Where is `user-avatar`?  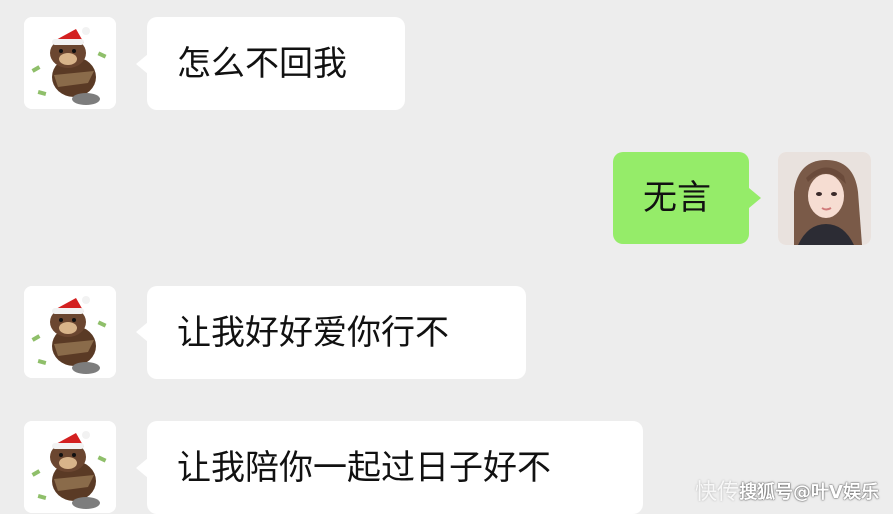 user-avatar is located at coordinates (824, 198).